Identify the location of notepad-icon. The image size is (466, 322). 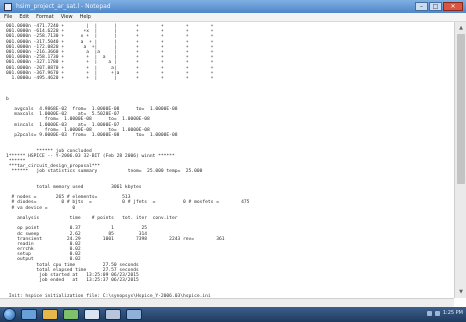
(8, 6).